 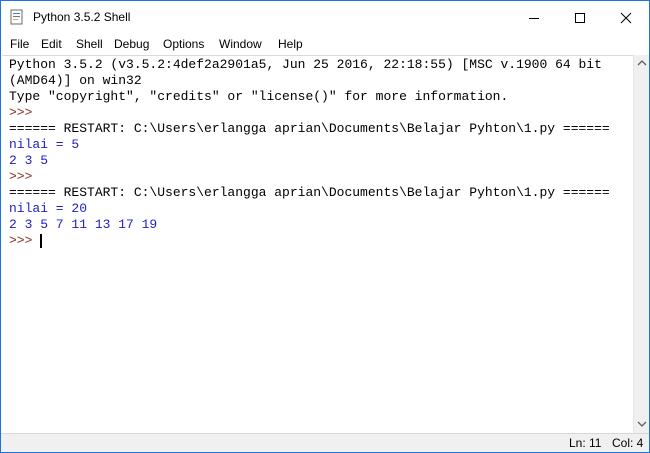 I want to click on column-number: Col: 4, so click(x=628, y=443).